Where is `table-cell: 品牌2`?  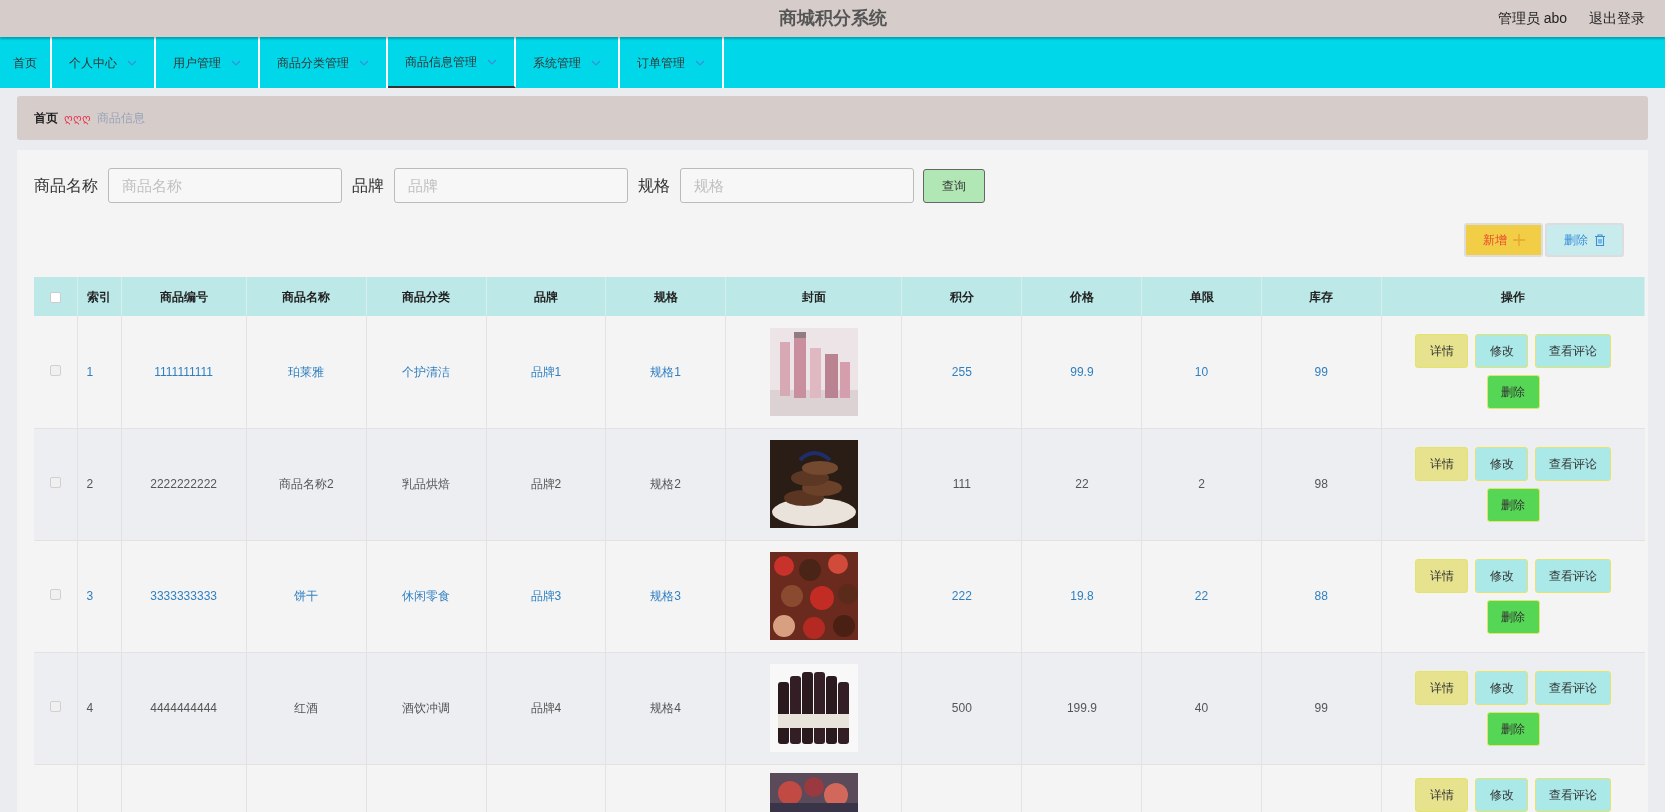
table-cell: 品牌2 is located at coordinates (546, 484).